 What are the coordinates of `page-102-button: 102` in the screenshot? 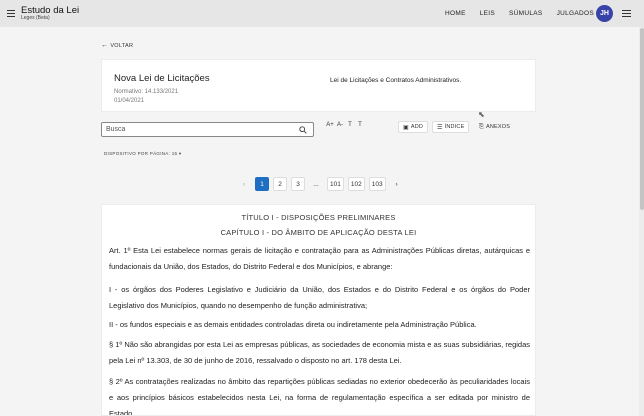 It's located at (356, 184).